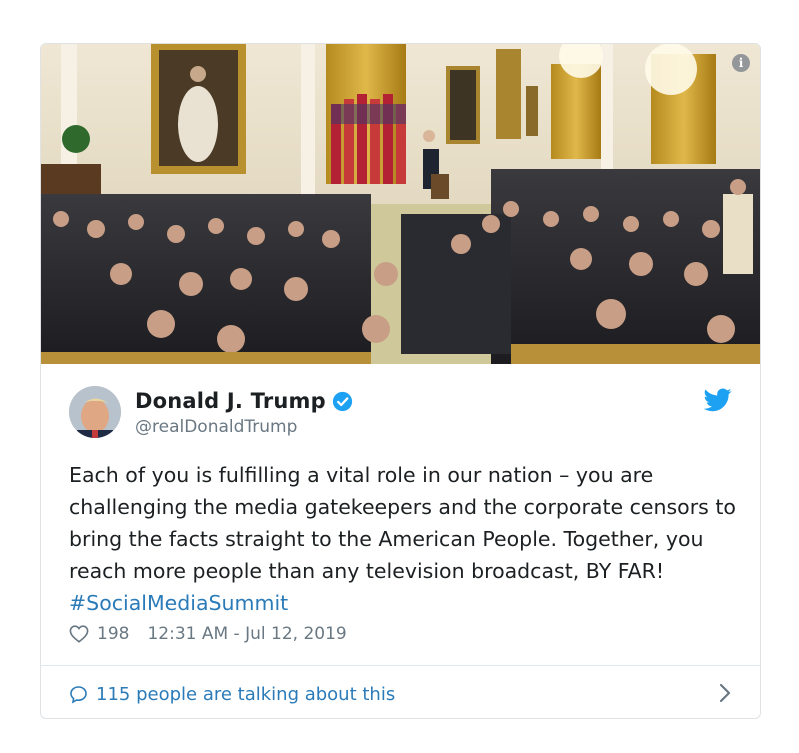 The height and width of the screenshot is (753, 799). Describe the element at coordinates (230, 401) in the screenshot. I see `display-name: Donald J. Trump` at that location.